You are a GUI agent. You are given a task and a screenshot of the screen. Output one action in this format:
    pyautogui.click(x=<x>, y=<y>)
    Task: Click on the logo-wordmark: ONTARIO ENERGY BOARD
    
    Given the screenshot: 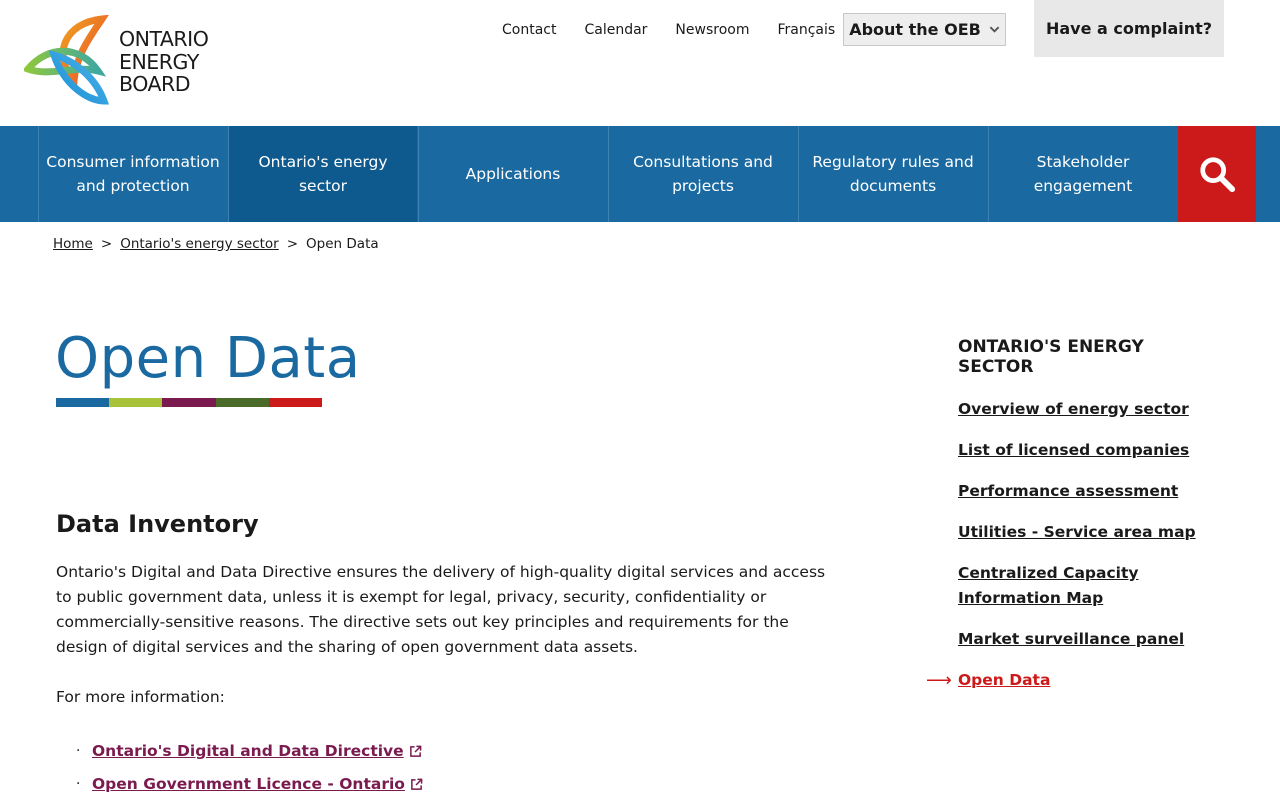 What is the action you would take?
    pyautogui.click(x=164, y=61)
    